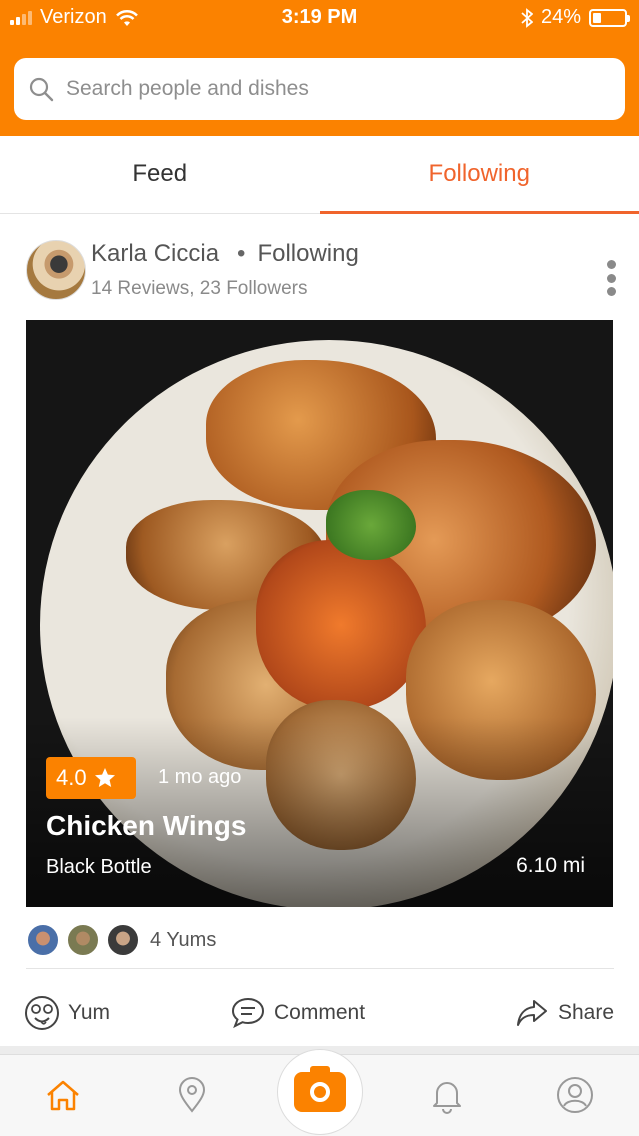  Describe the element at coordinates (609, 17) in the screenshot. I see `battery-icon` at that location.